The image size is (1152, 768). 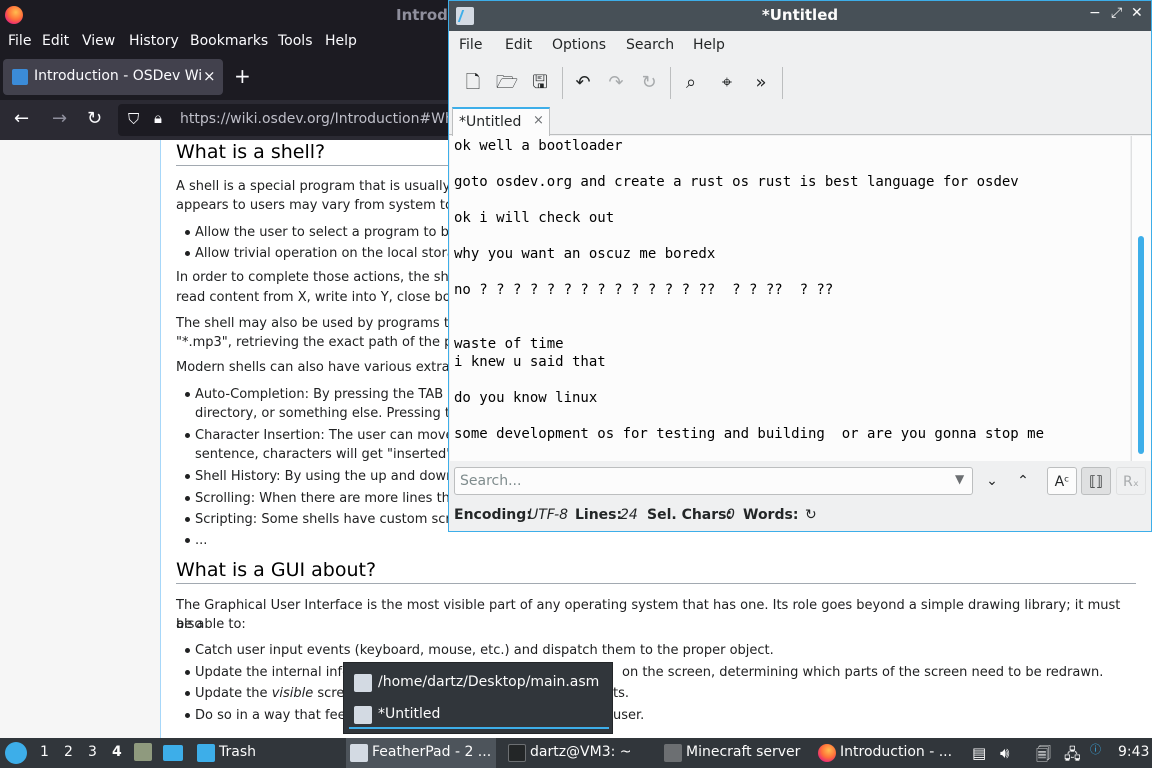 What do you see at coordinates (59, 118) in the screenshot?
I see `forward-arrow-icon: →` at bounding box center [59, 118].